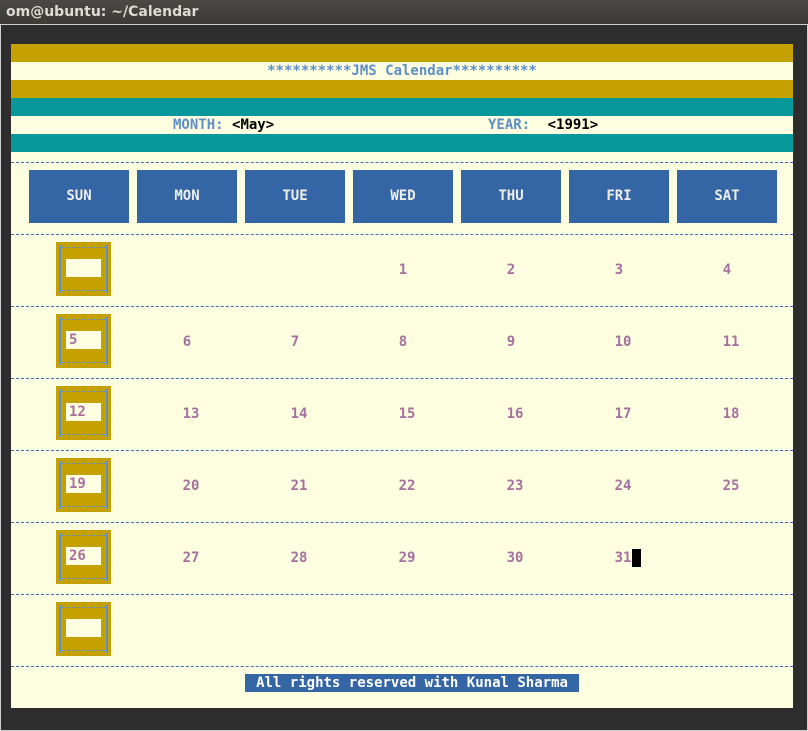 This screenshot has height=731, width=808. I want to click on date-cell: 15, so click(407, 414).